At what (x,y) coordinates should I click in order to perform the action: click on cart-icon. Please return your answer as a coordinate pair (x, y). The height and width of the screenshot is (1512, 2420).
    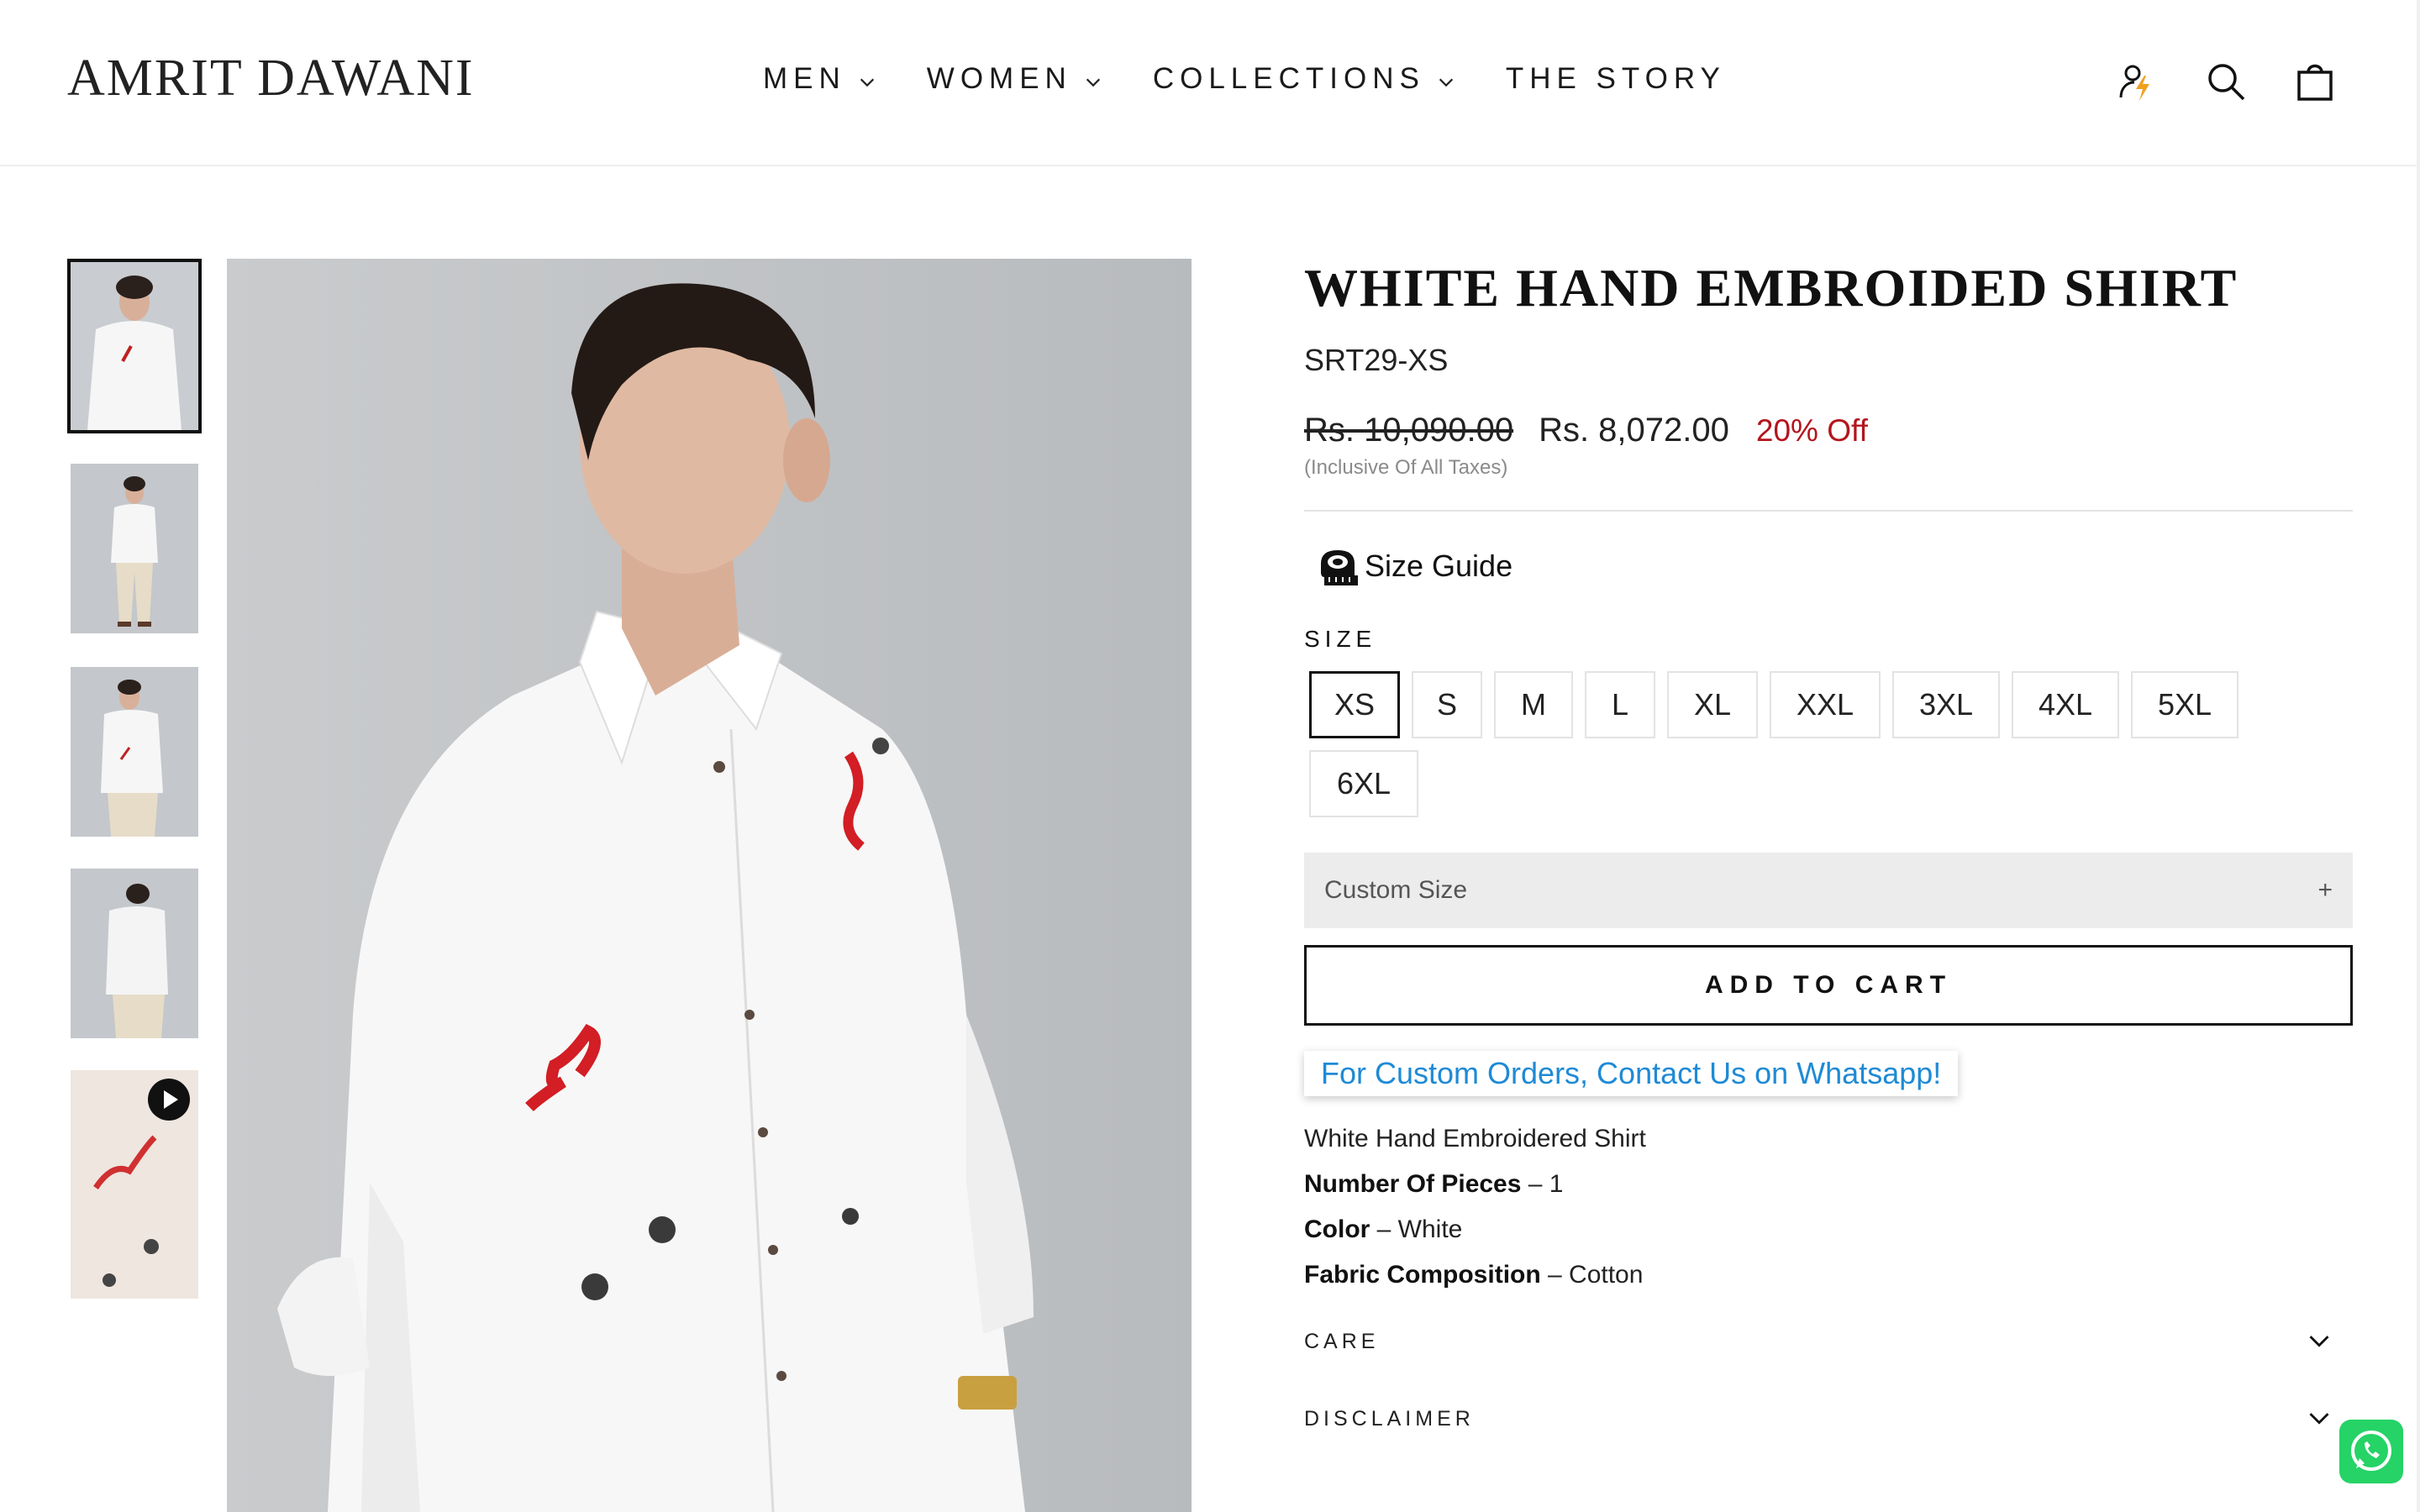
    Looking at the image, I should click on (2315, 81).